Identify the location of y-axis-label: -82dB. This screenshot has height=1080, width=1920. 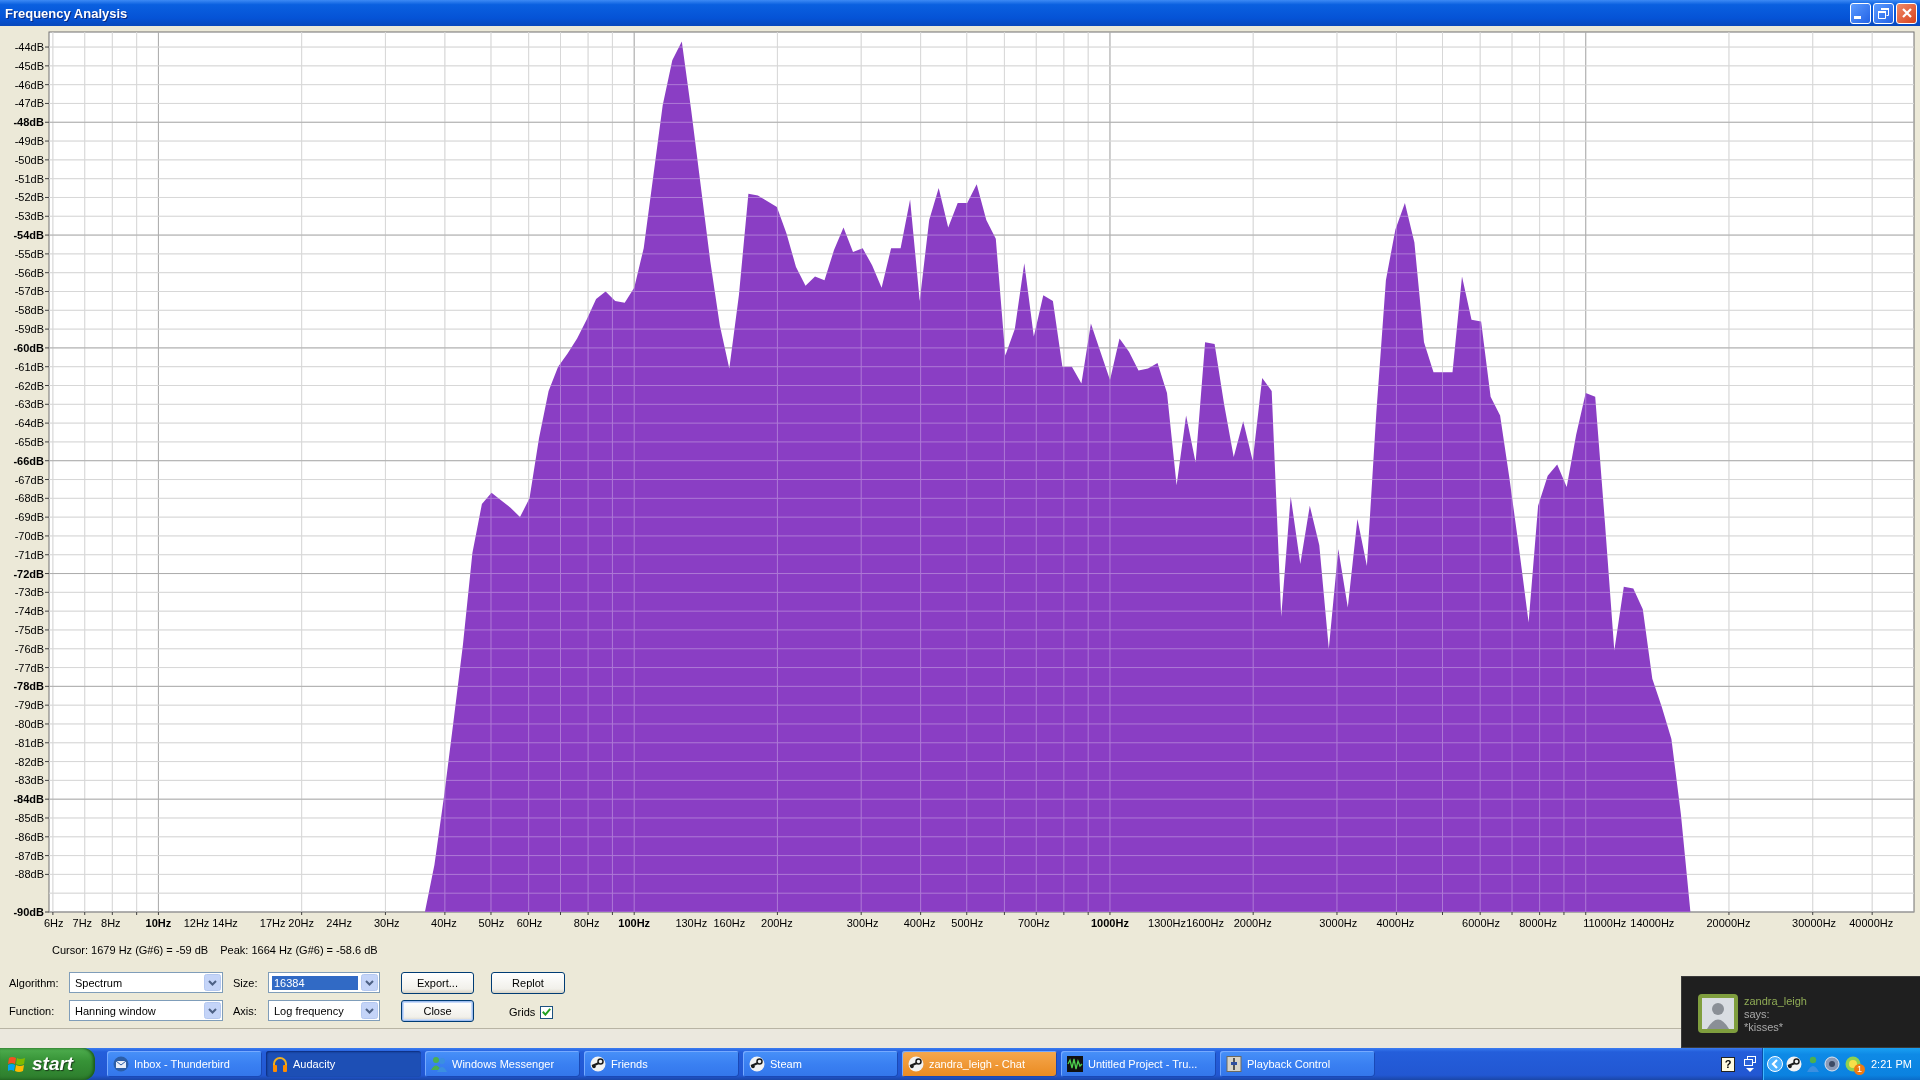
(29, 761).